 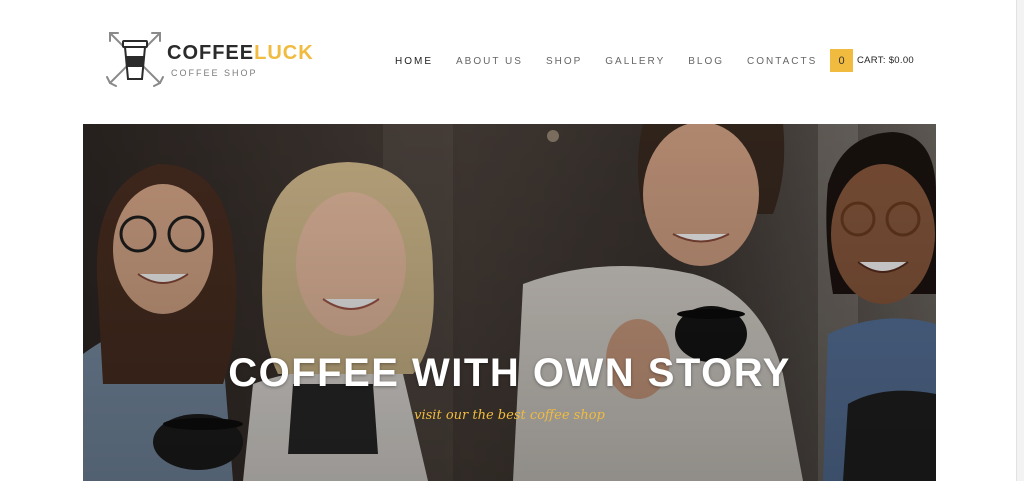 I want to click on site-logo: COFFEELUCK COFFEE SHOP, so click(x=209, y=58).